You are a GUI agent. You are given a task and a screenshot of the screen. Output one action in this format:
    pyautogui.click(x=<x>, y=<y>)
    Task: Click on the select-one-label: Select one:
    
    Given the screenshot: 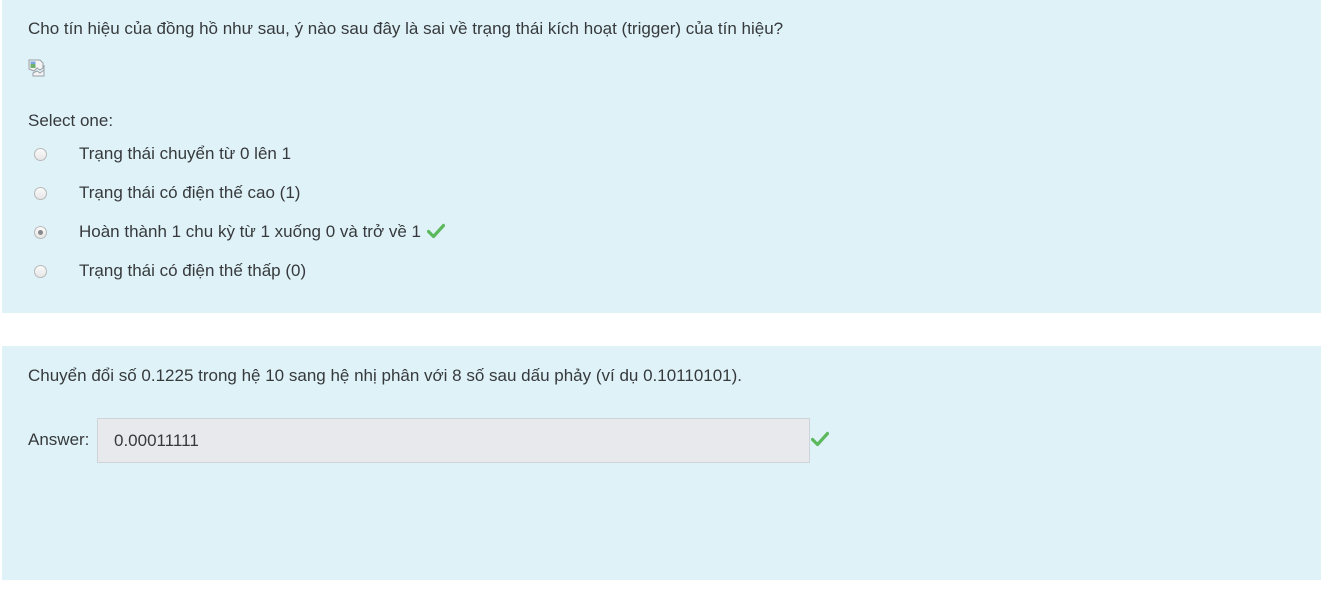 What is the action you would take?
    pyautogui.click(x=71, y=120)
    